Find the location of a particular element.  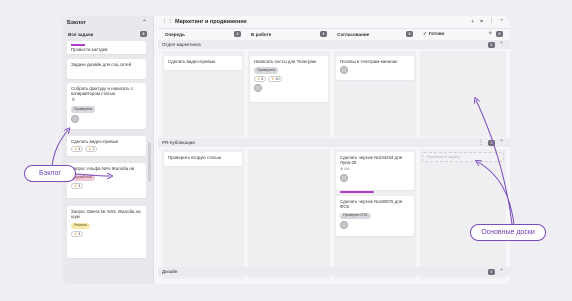

backlog-header: Бэклог ⌃ is located at coordinates (107, 22).